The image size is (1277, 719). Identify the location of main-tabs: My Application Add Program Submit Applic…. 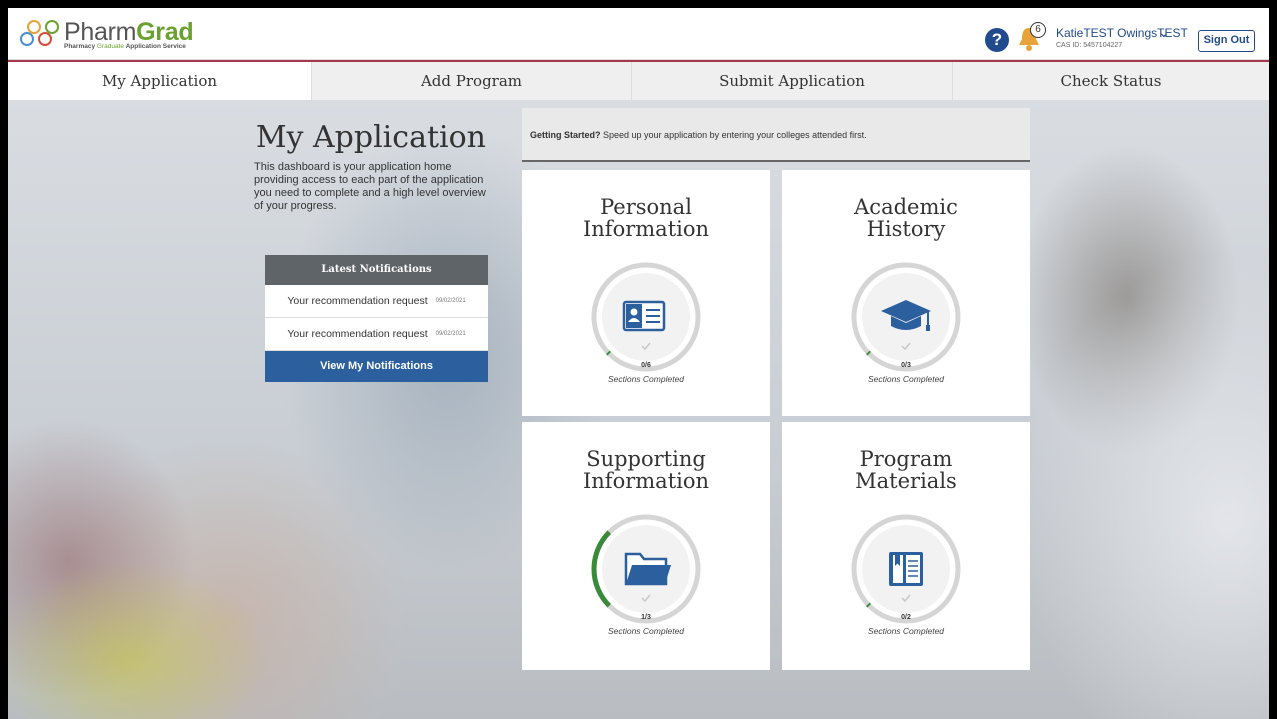
(638, 81).